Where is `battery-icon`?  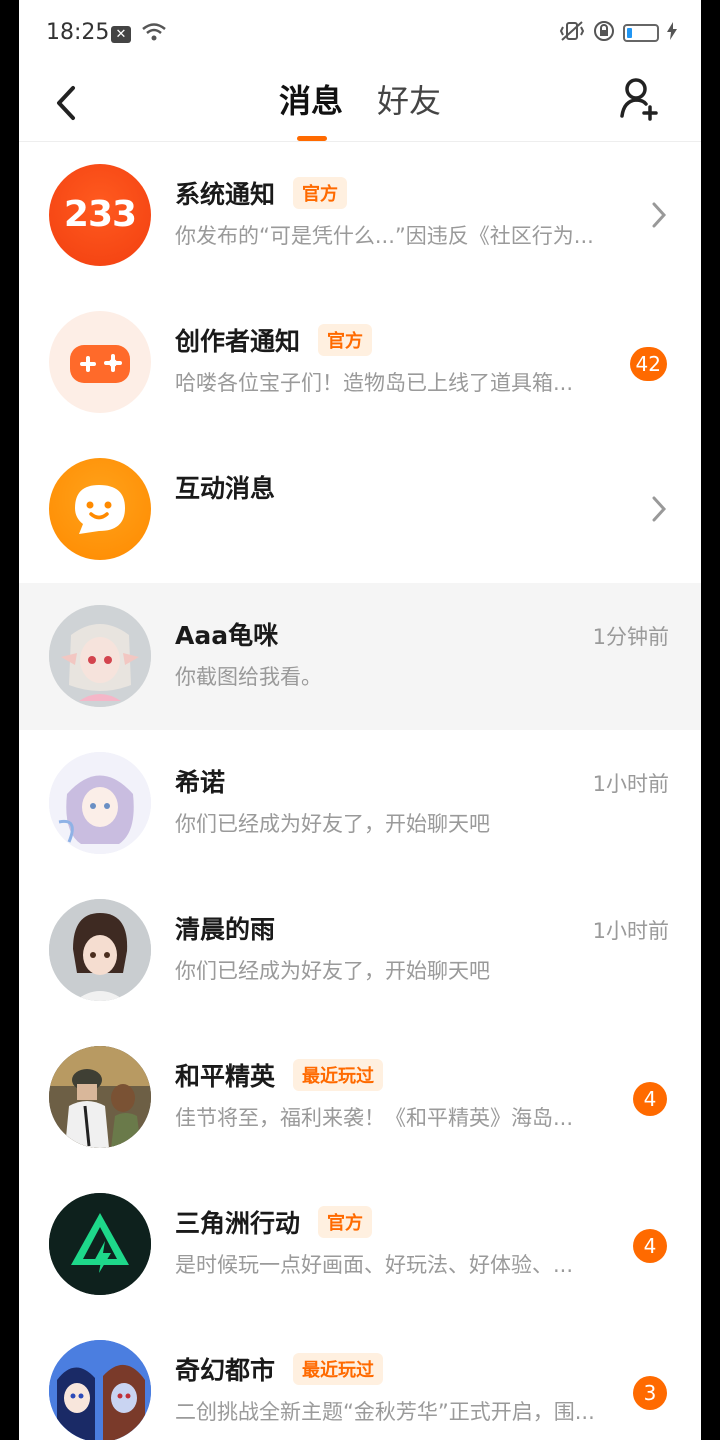
battery-icon is located at coordinates (641, 33).